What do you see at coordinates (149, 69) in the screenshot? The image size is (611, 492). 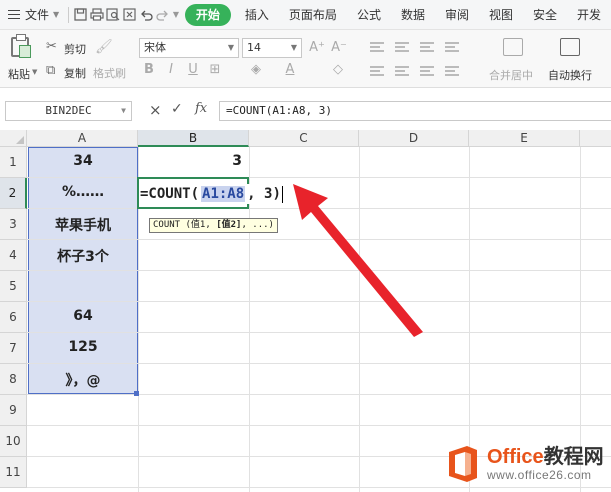 I see `bold-icon: B` at bounding box center [149, 69].